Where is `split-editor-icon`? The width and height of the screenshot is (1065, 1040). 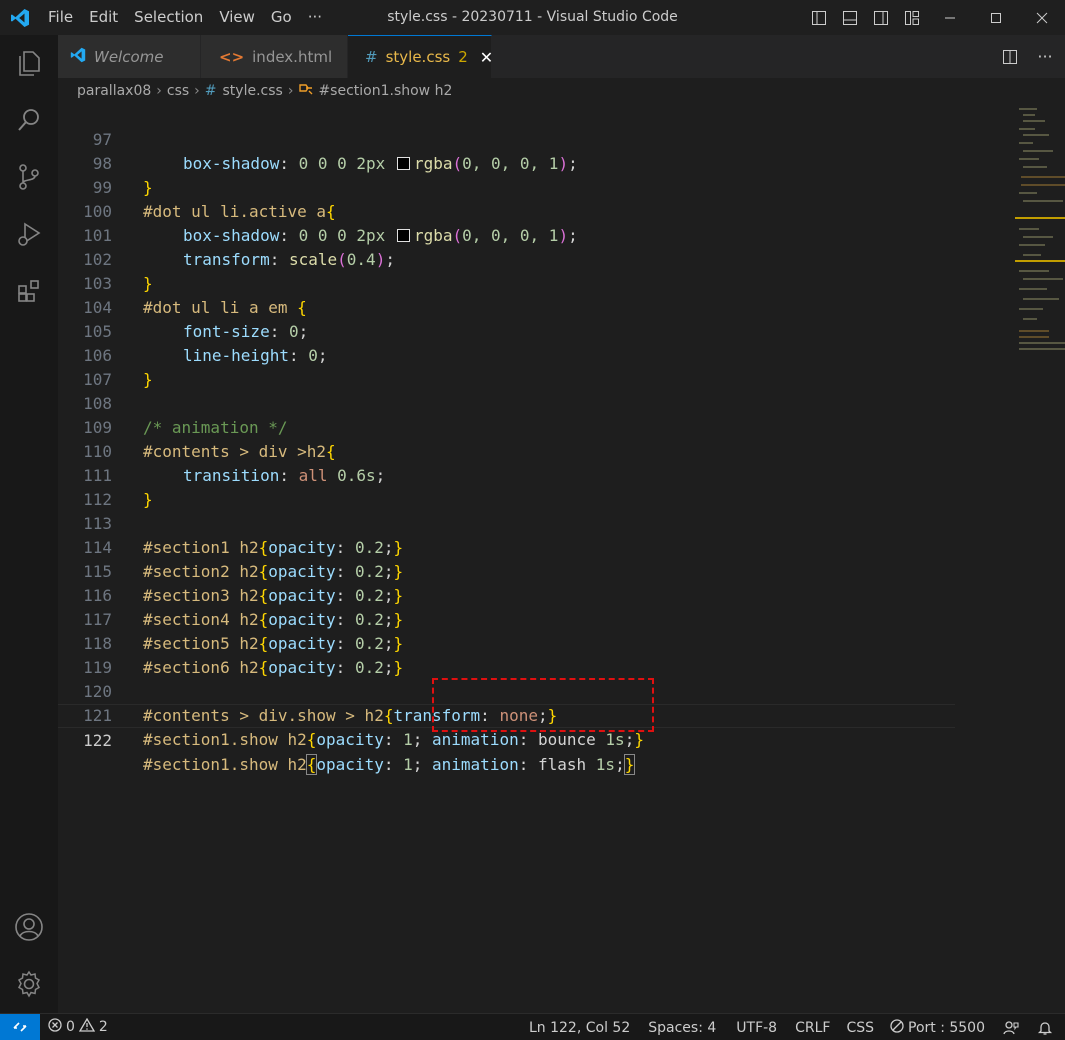
split-editor-icon is located at coordinates (1009, 56).